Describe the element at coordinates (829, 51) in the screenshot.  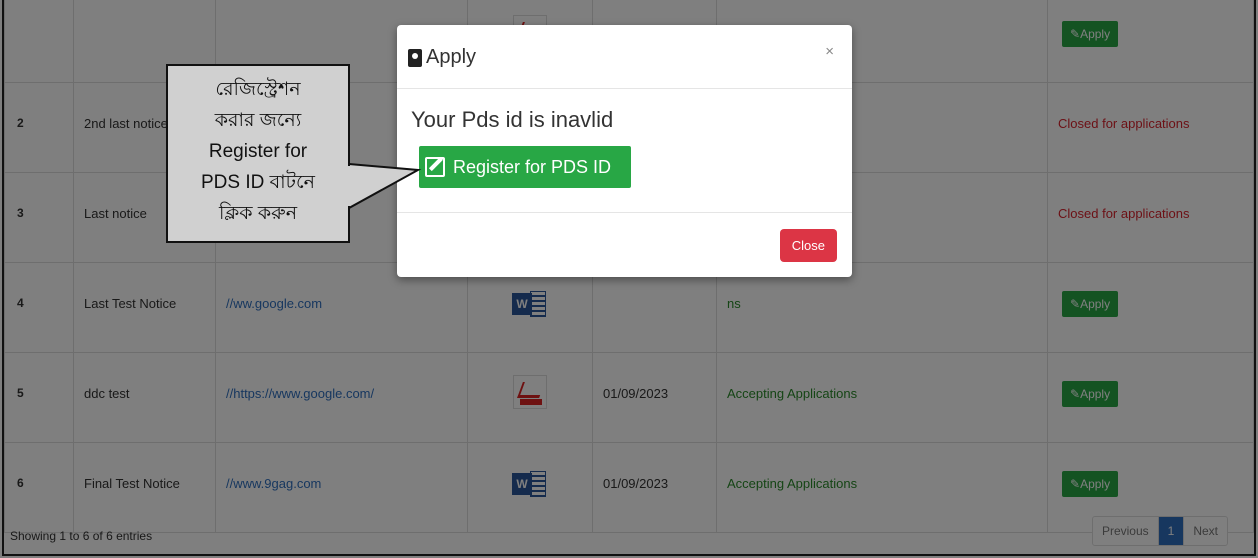
I see `modal-close-x-button: ×` at that location.